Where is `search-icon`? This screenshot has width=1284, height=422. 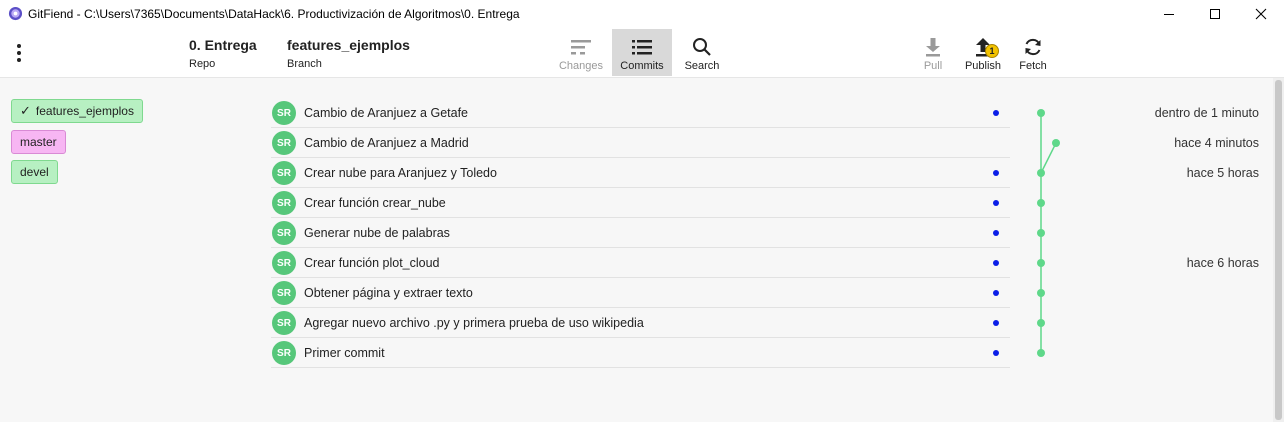 search-icon is located at coordinates (702, 47).